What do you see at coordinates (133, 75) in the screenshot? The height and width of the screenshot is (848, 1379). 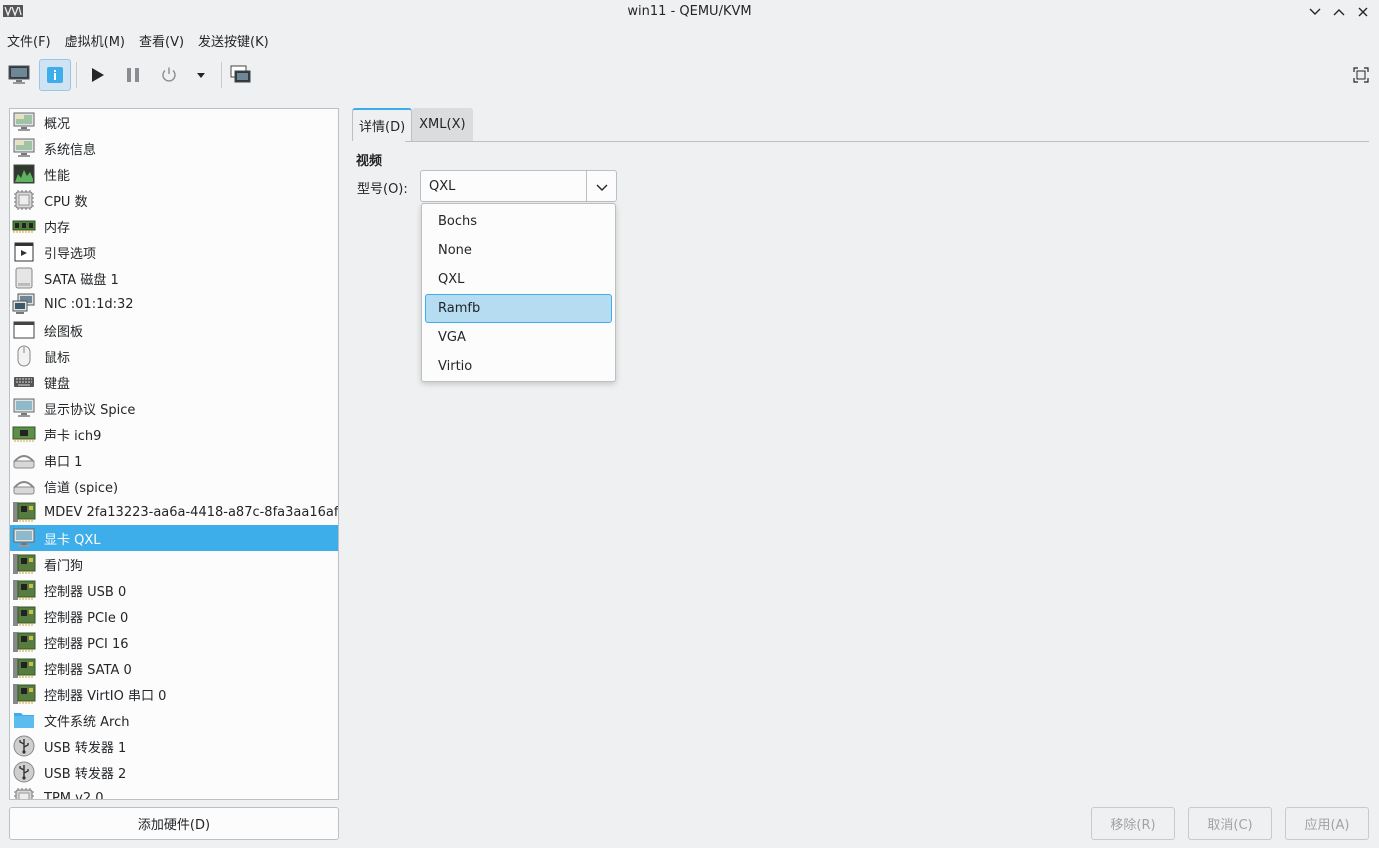 I see `pause-button` at bounding box center [133, 75].